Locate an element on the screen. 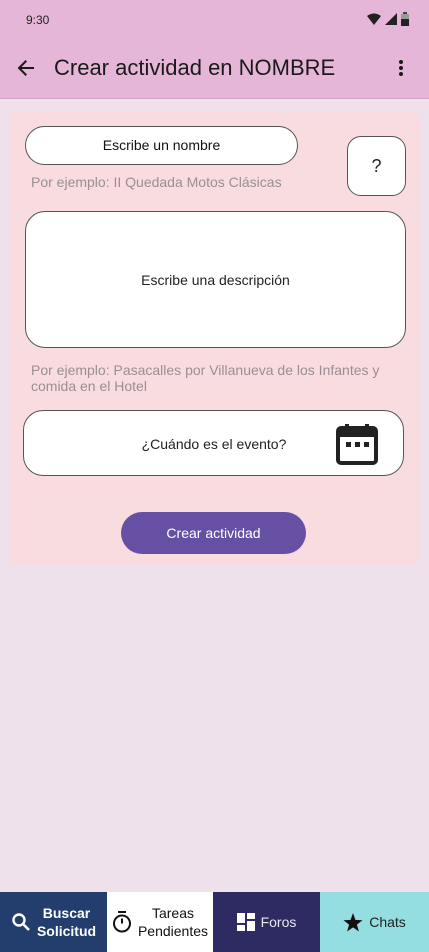 The width and height of the screenshot is (429, 952). battery-icon is located at coordinates (405, 19).